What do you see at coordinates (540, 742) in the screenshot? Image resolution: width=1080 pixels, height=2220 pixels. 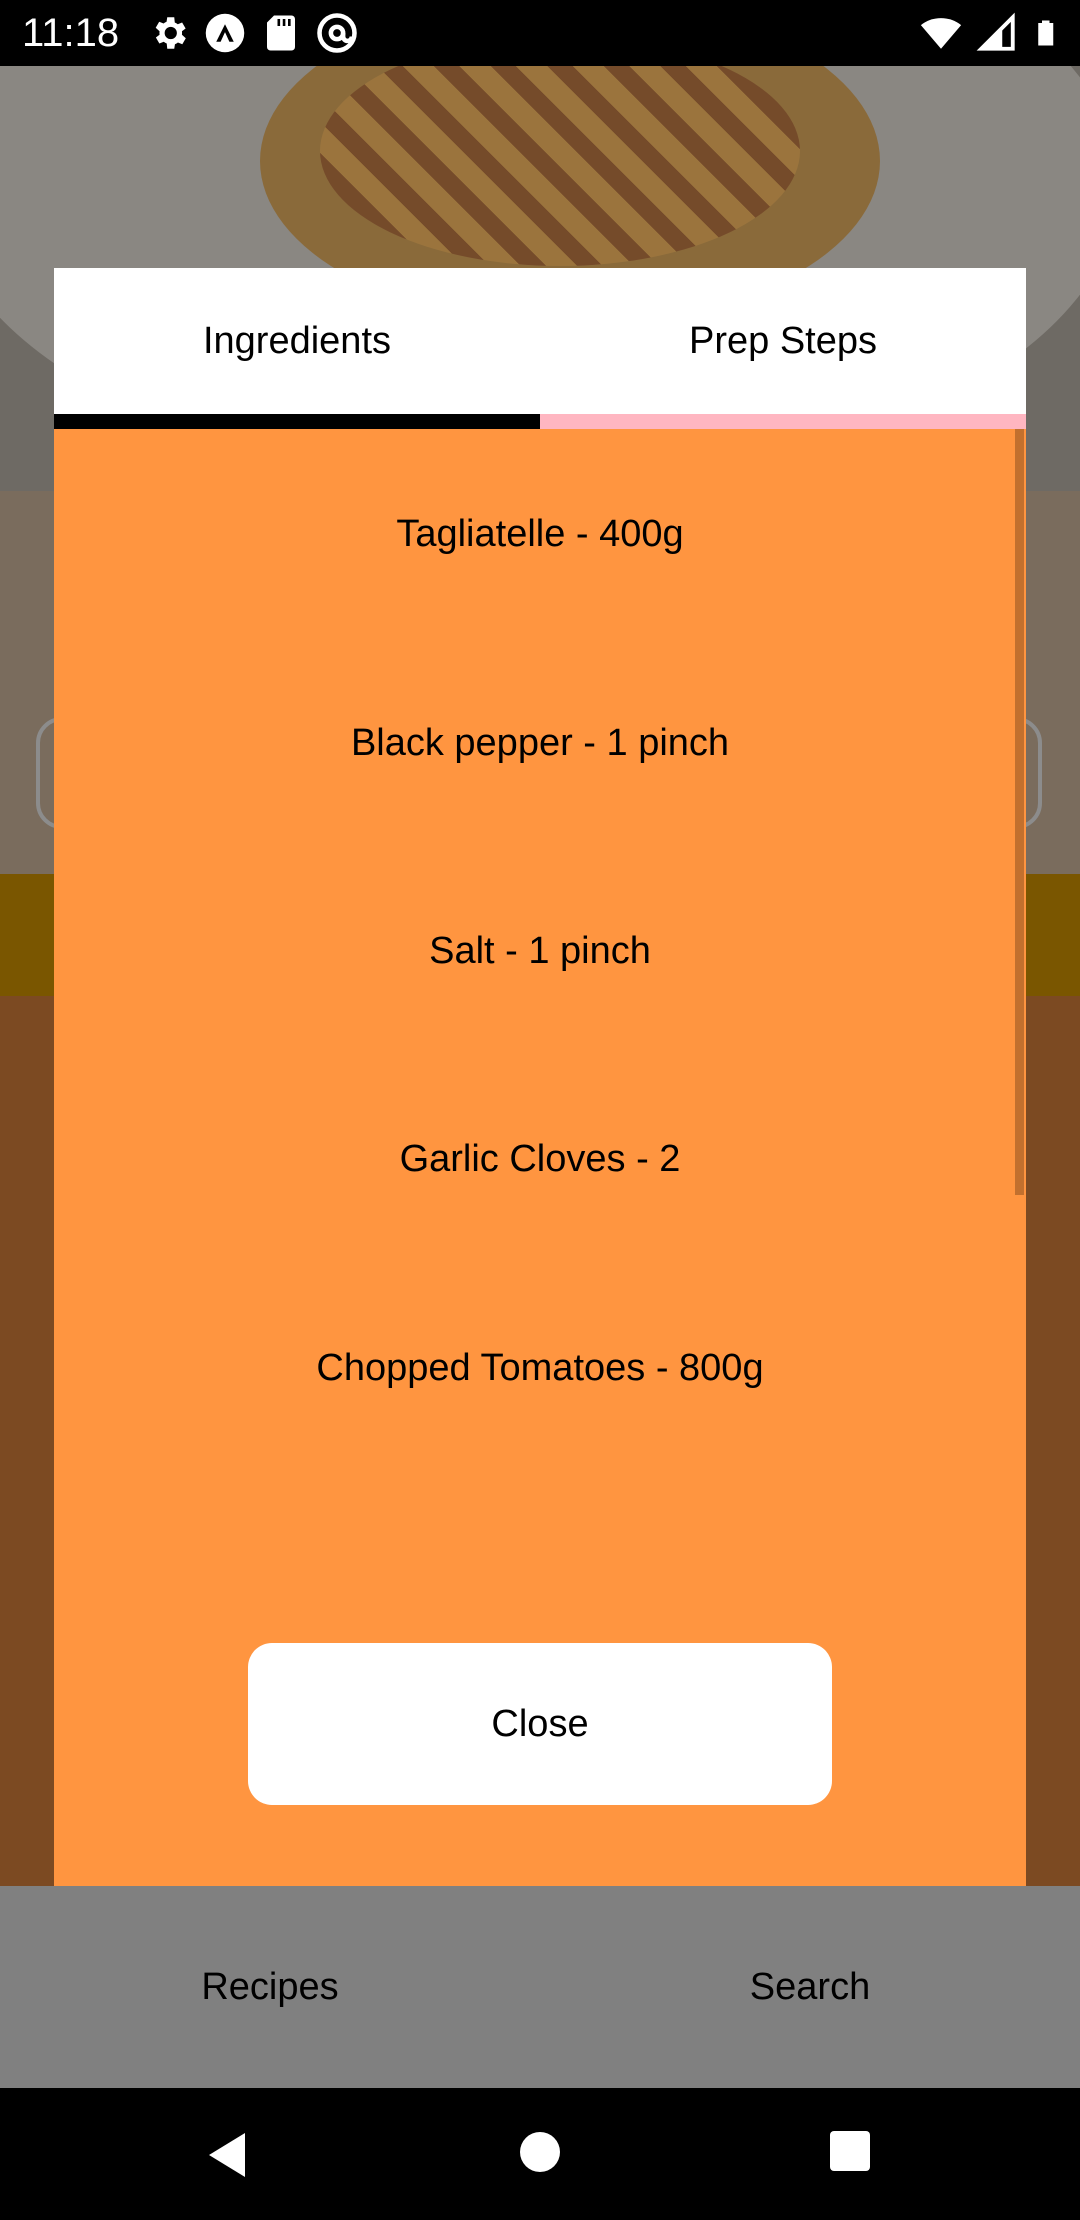 I see `list-item: Black pepper - 1 pinch` at bounding box center [540, 742].